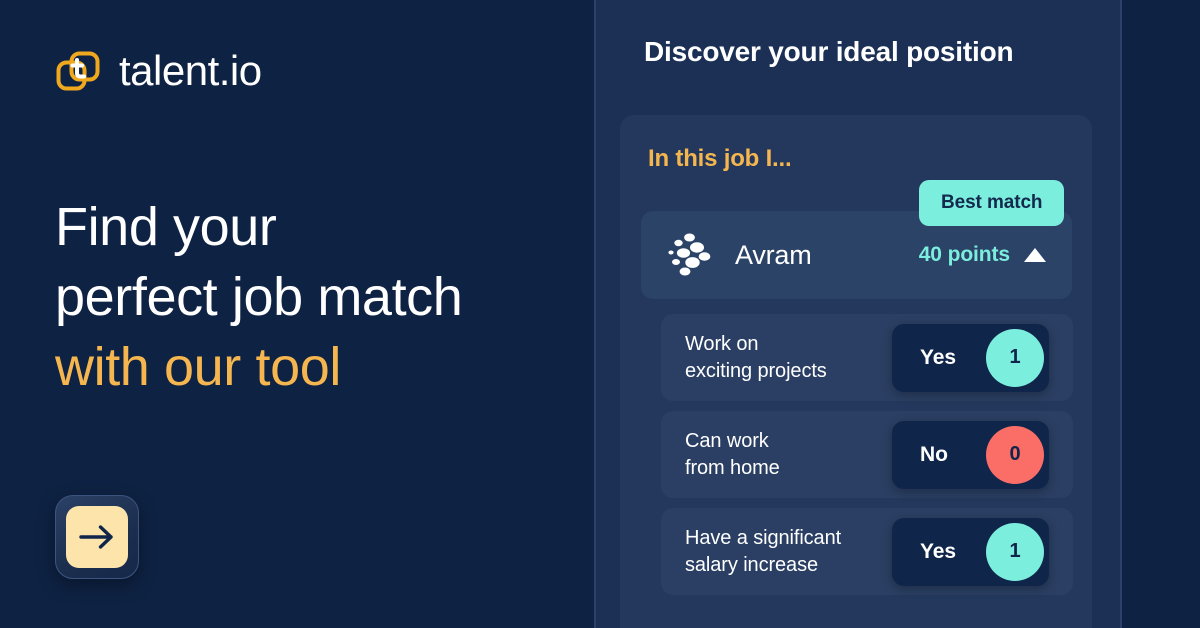 The image size is (1200, 628). What do you see at coordinates (78, 71) in the screenshot?
I see `talent-io-squares-logo-icon` at bounding box center [78, 71].